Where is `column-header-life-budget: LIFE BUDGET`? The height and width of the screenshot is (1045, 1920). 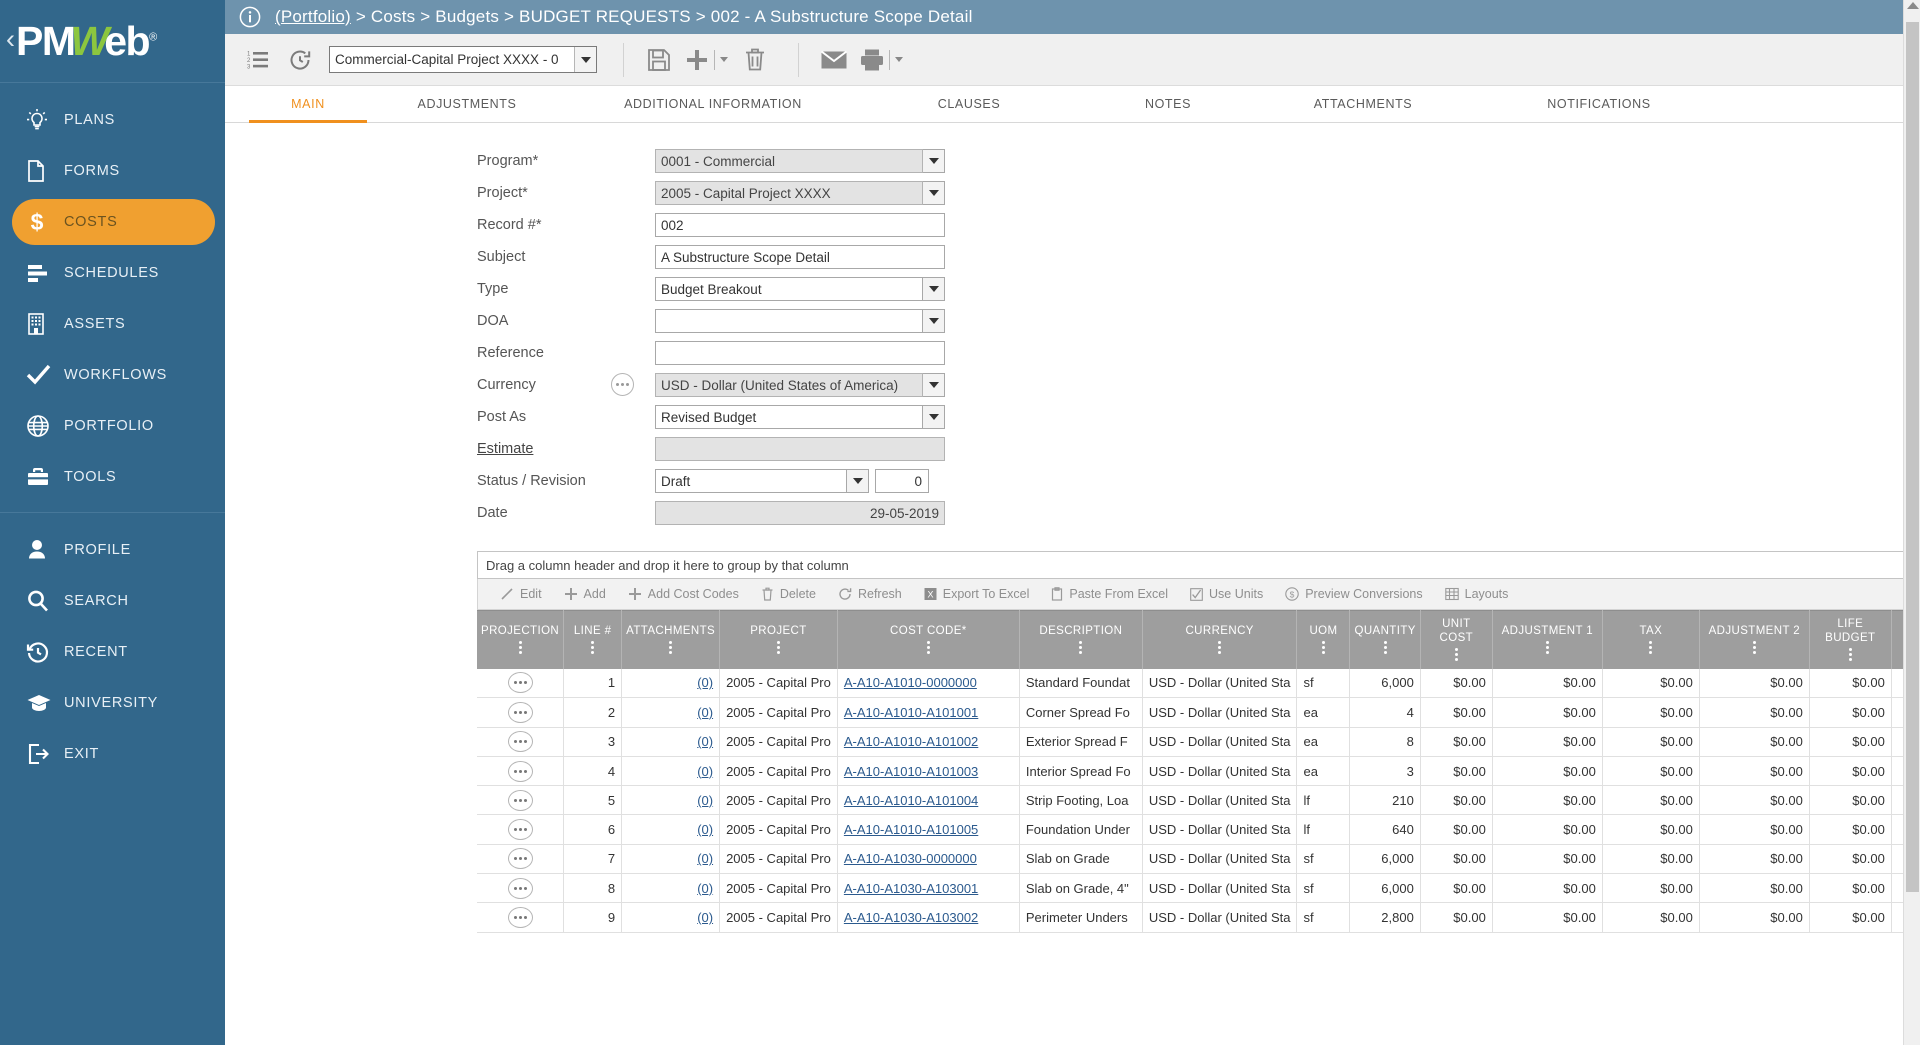 column-header-life-budget: LIFE BUDGET is located at coordinates (1850, 639).